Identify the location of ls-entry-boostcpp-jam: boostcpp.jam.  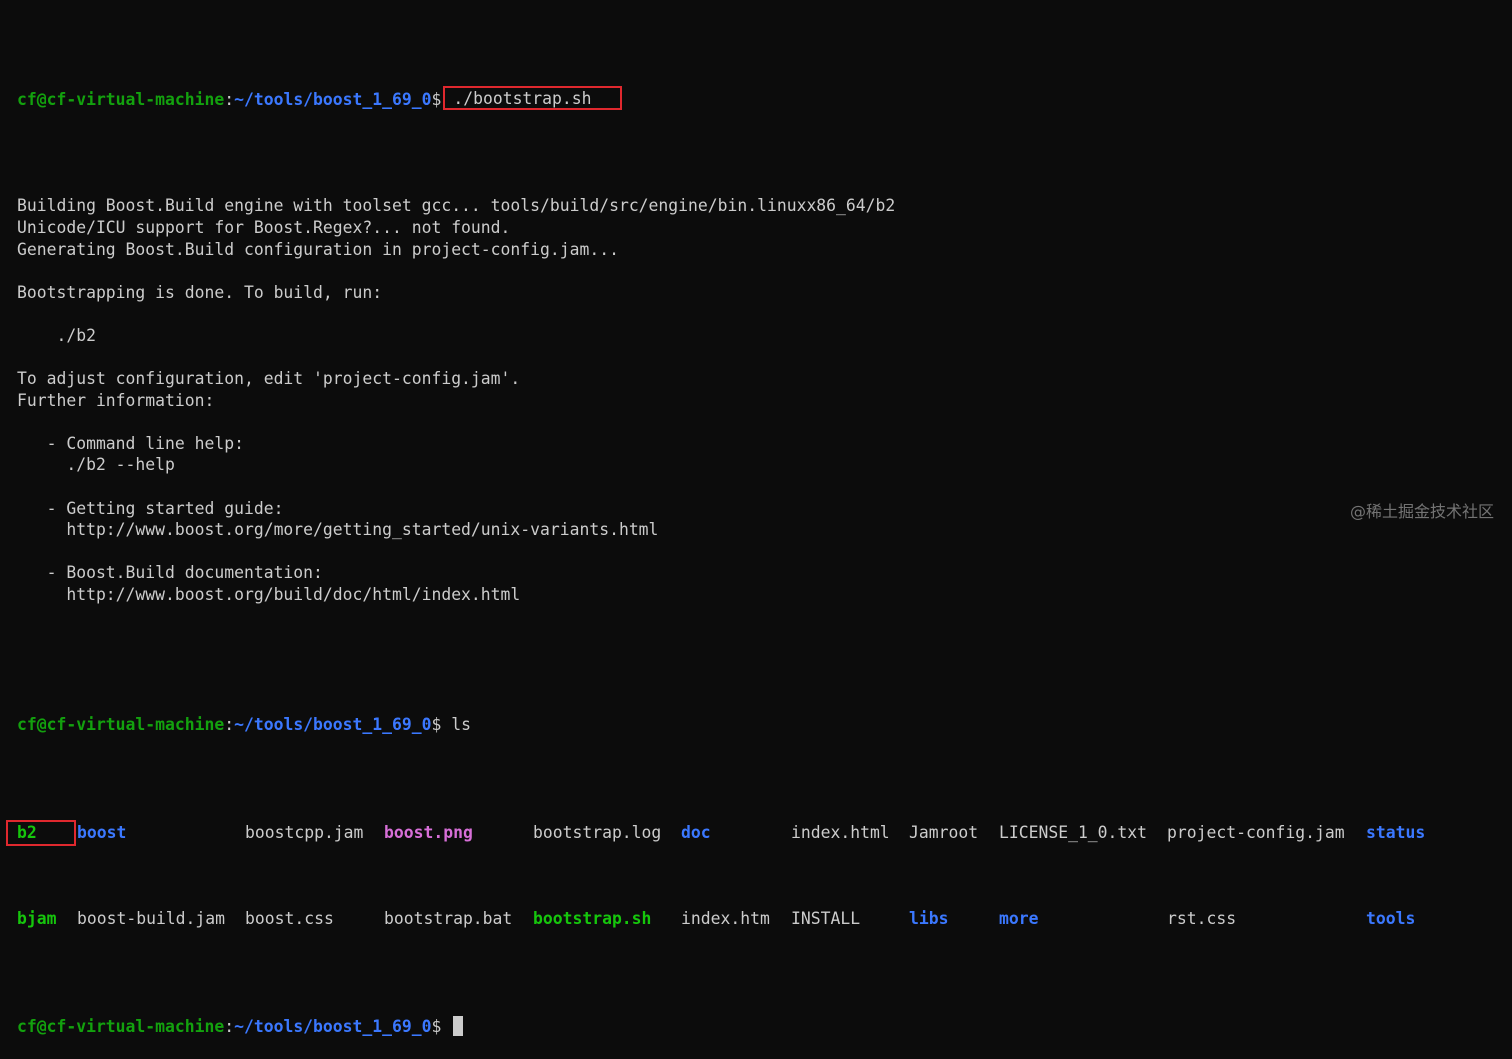
(304, 832).